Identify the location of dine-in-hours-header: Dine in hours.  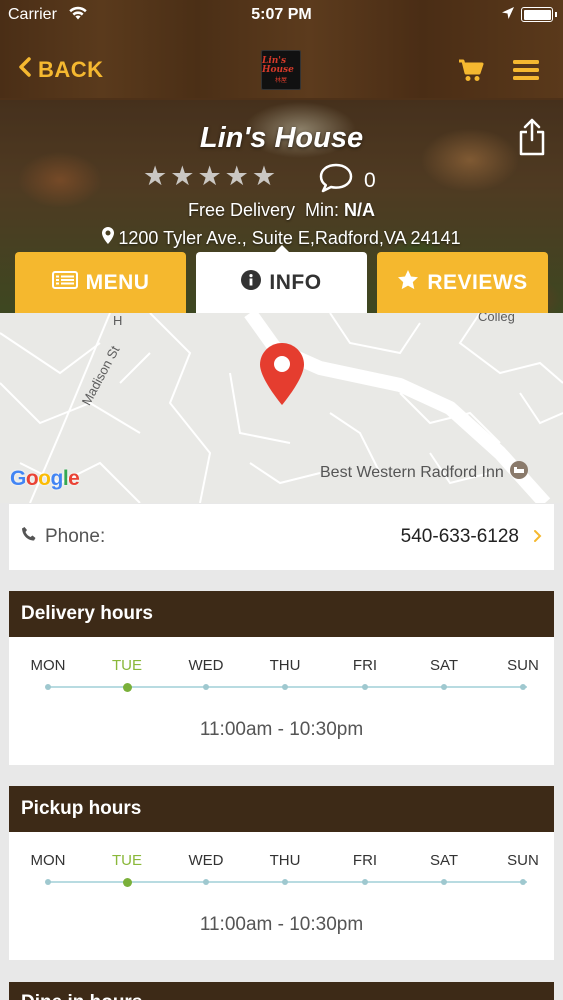
(281, 991).